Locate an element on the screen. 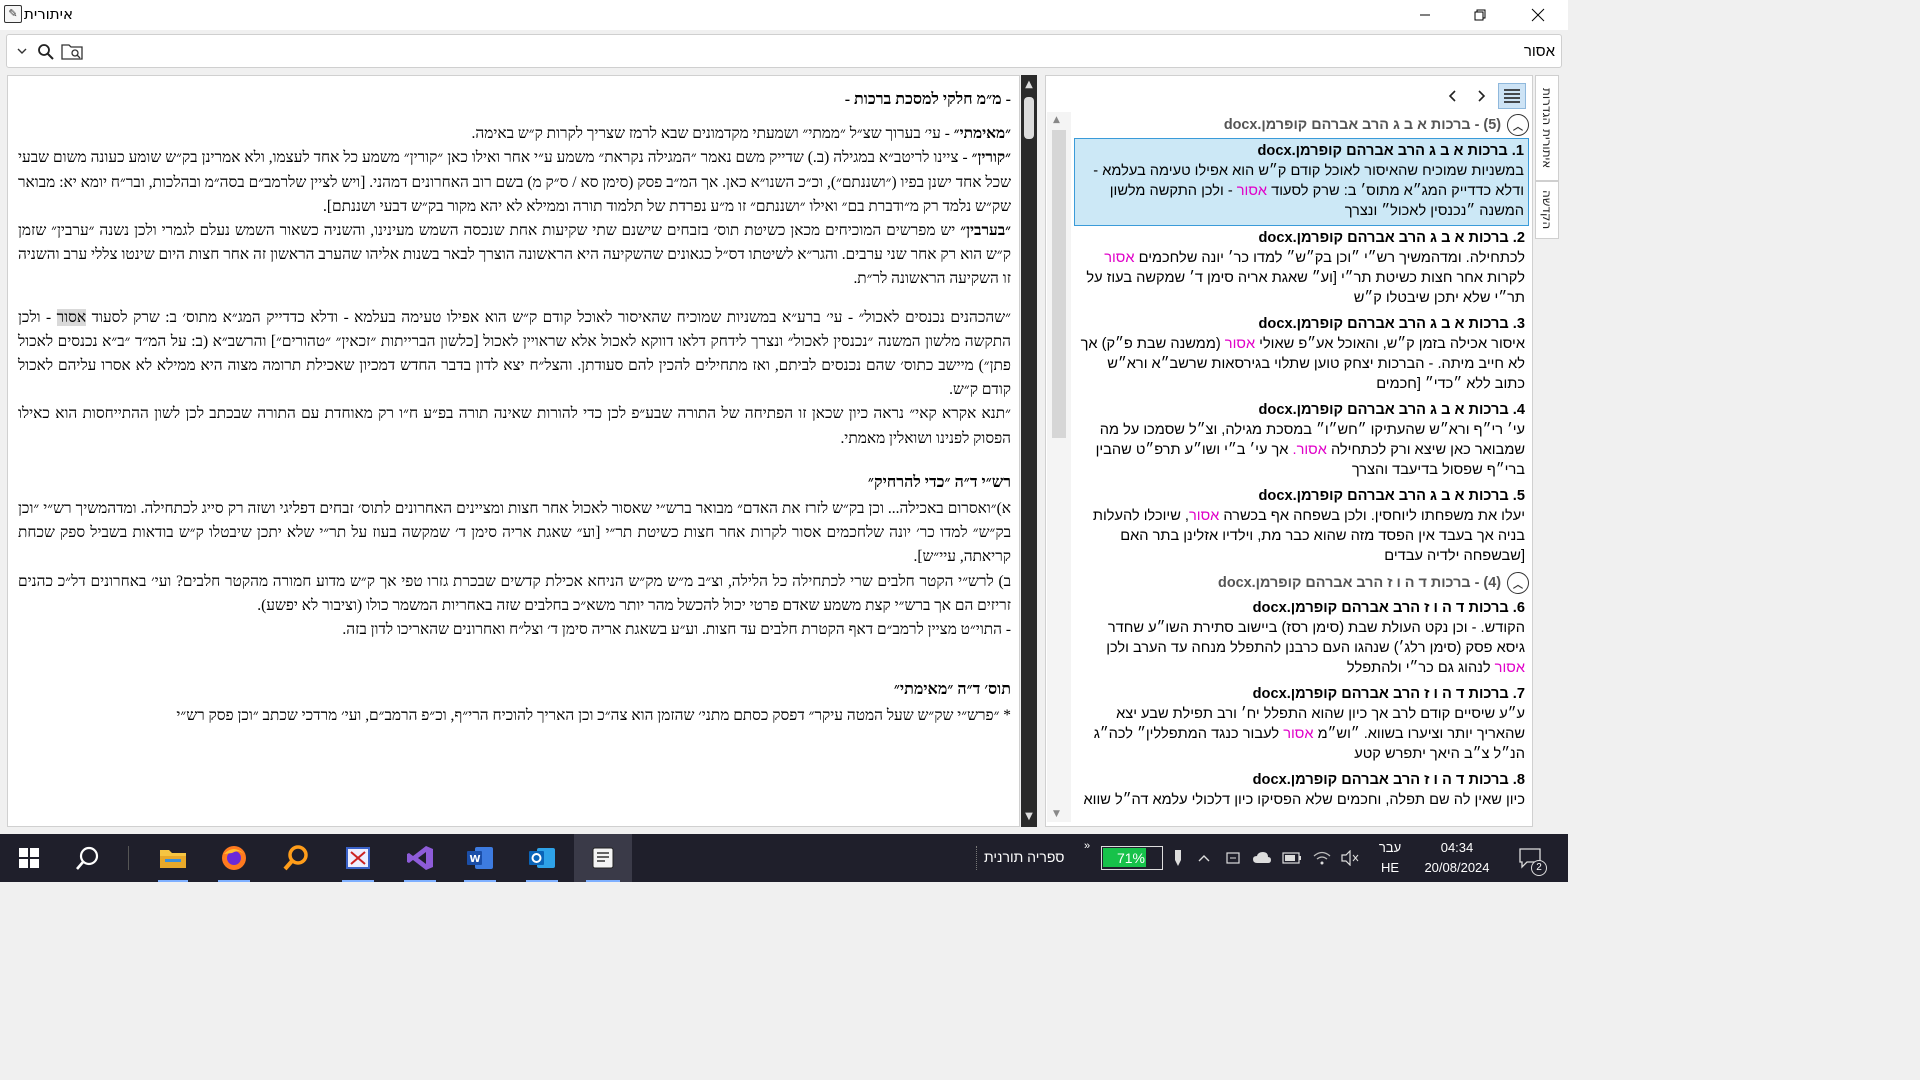 This screenshot has width=1920, height=1080. search-app-icon is located at coordinates (296, 858).